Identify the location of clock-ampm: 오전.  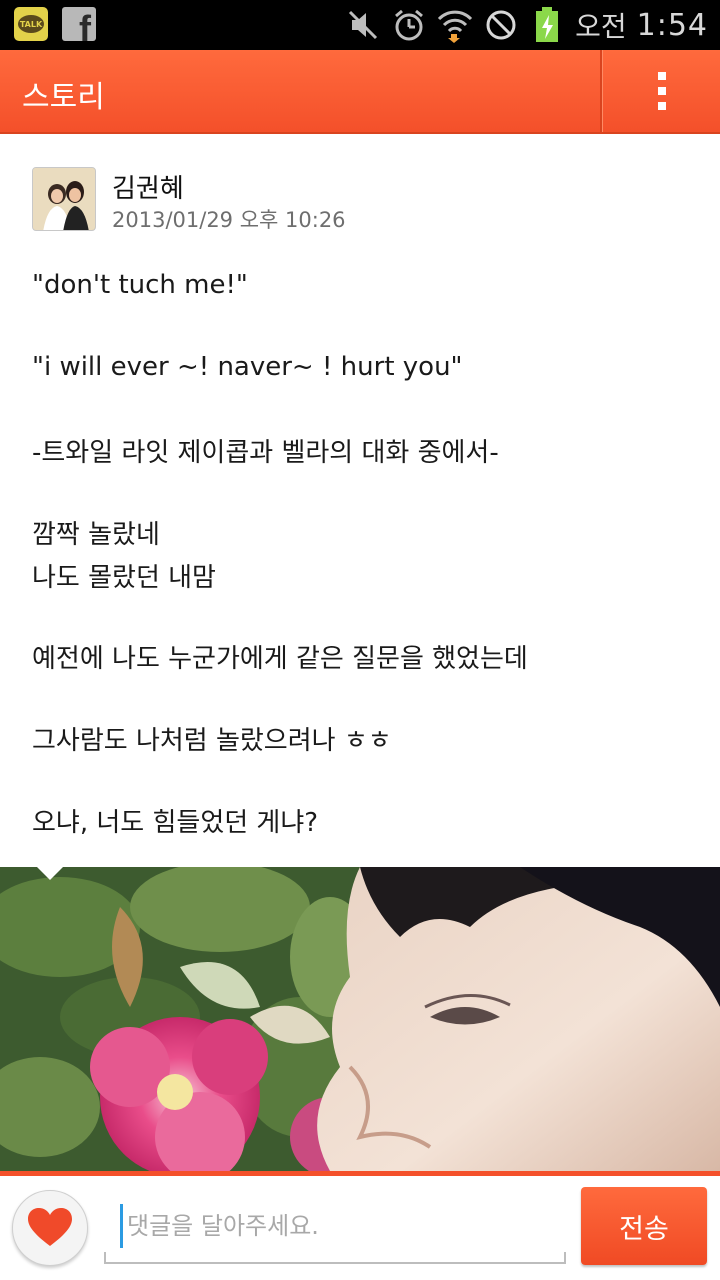
(601, 26).